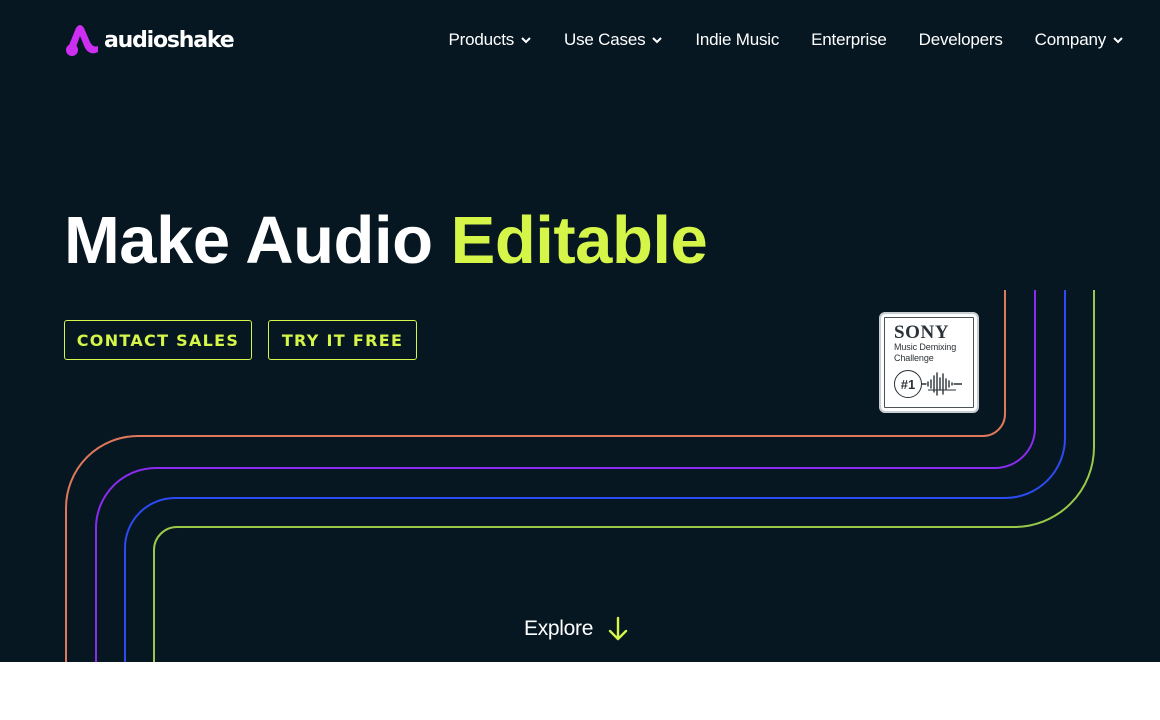 Image resolution: width=1160 pixels, height=720 pixels. I want to click on brand-logo: audioshake, so click(149, 40).